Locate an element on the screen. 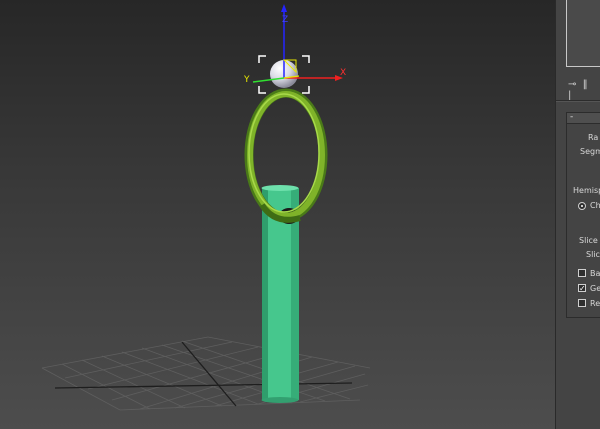 Image resolution: width=600 pixels, height=429 pixels. pin-stack-icon: ⊸ is located at coordinates (572, 84).